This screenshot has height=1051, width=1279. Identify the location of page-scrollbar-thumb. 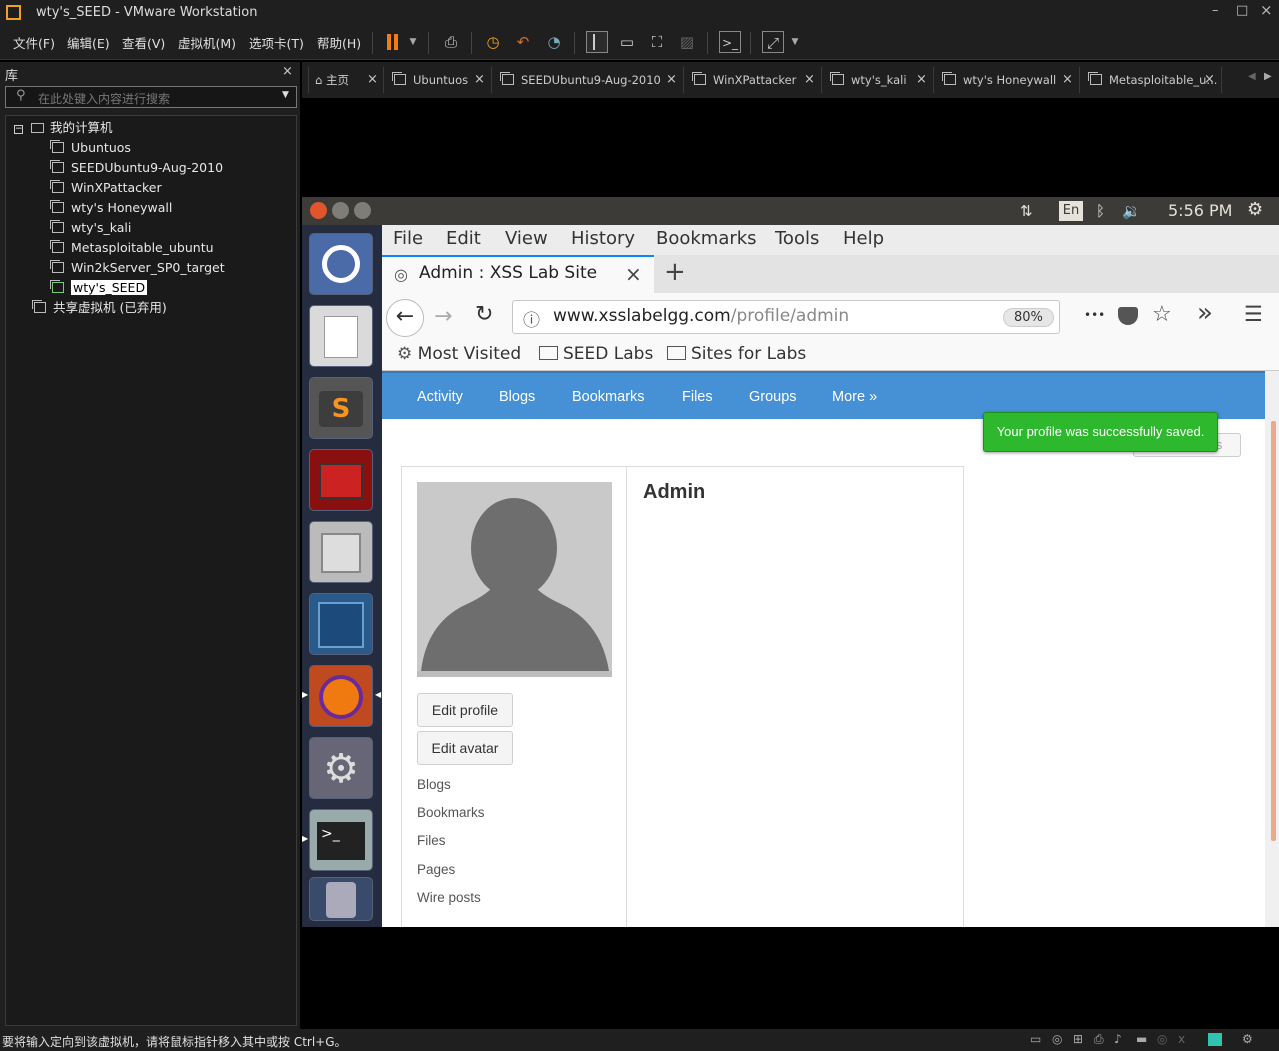
(1273, 631).